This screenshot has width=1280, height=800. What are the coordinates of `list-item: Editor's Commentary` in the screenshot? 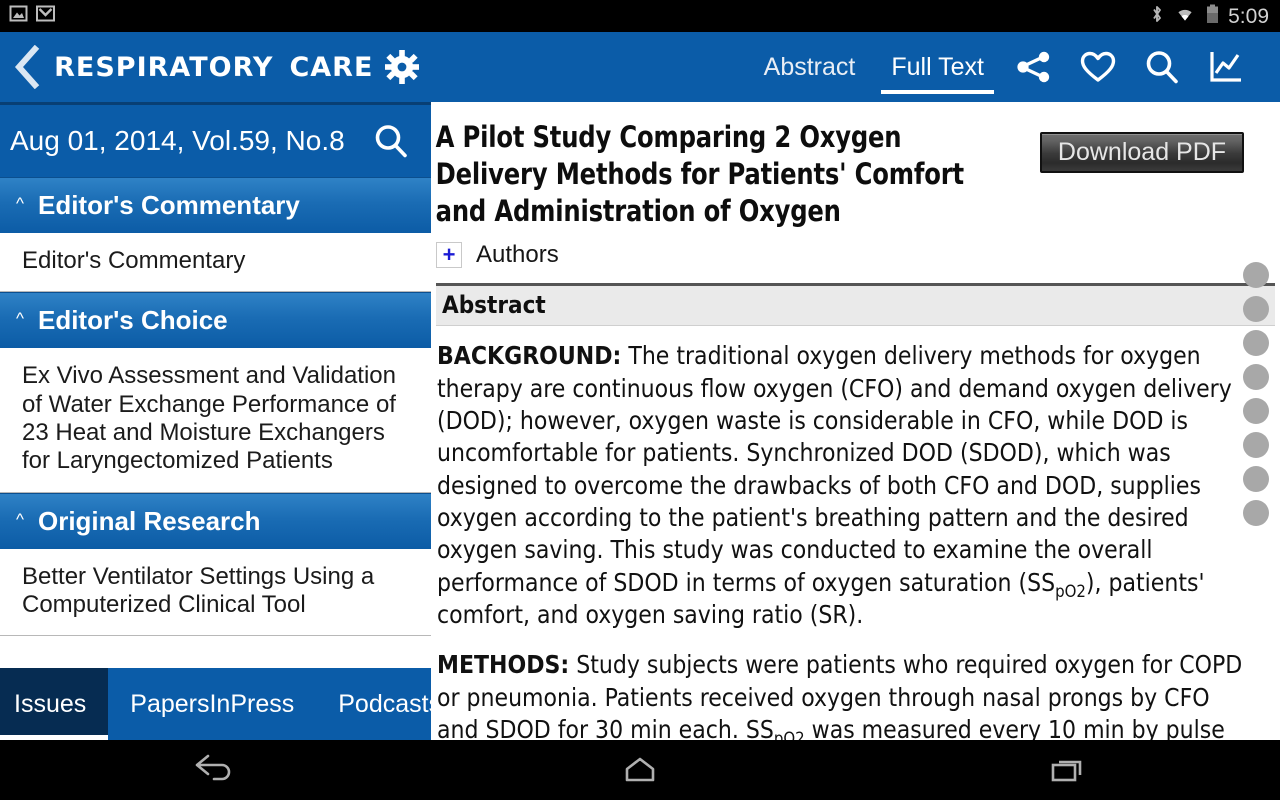 It's located at (215, 263).